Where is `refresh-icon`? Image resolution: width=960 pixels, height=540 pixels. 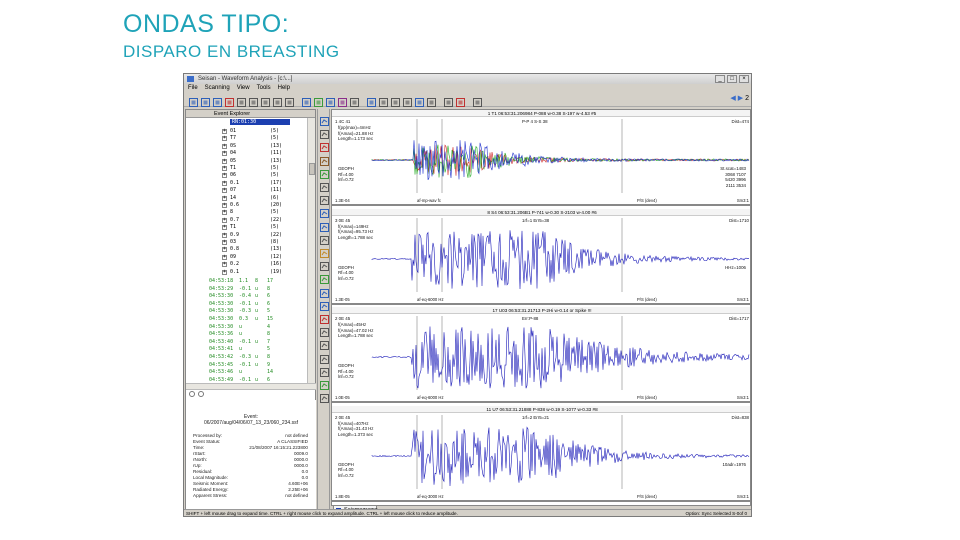 refresh-icon is located at coordinates (201, 394).